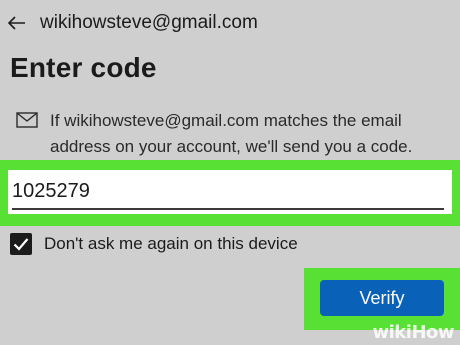 The height and width of the screenshot is (345, 460). I want to click on wikihow-watermark: wikiHow, so click(413, 332).